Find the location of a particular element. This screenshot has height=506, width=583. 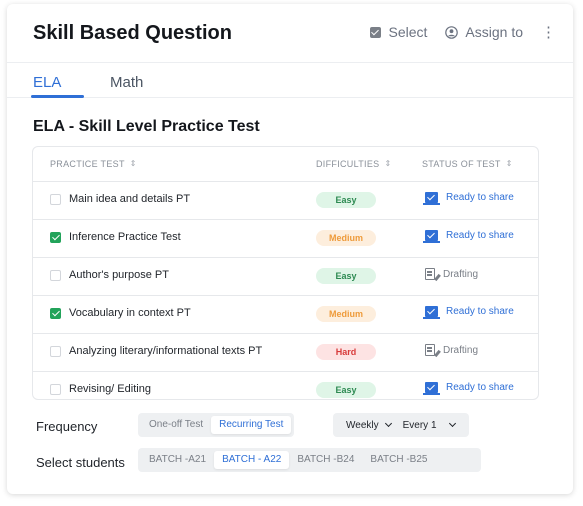

batch-option: BATCH -A21 is located at coordinates (177, 460).